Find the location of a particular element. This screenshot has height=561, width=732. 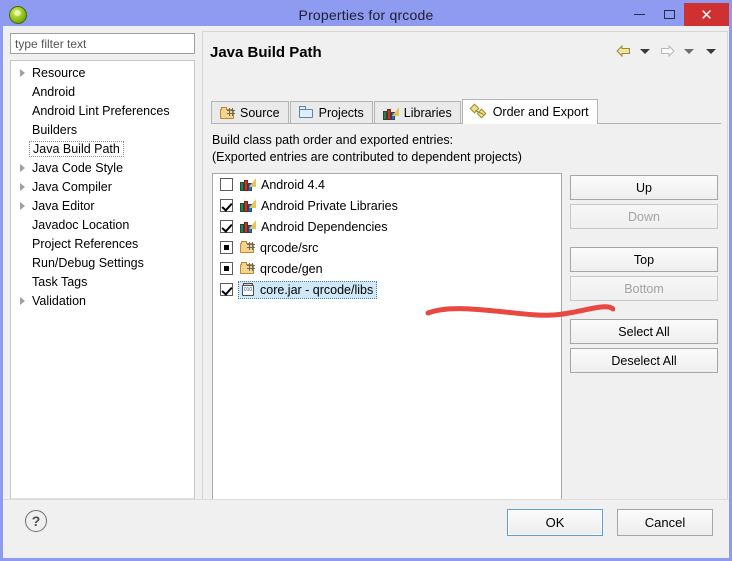

list-item: qrcode/src is located at coordinates (387, 247).